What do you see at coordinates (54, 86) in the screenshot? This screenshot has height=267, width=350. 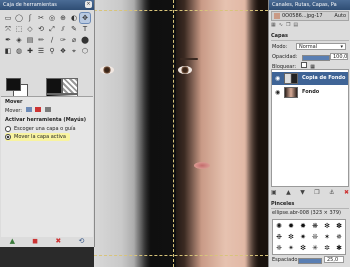 I see `active-brush-preview` at bounding box center [54, 86].